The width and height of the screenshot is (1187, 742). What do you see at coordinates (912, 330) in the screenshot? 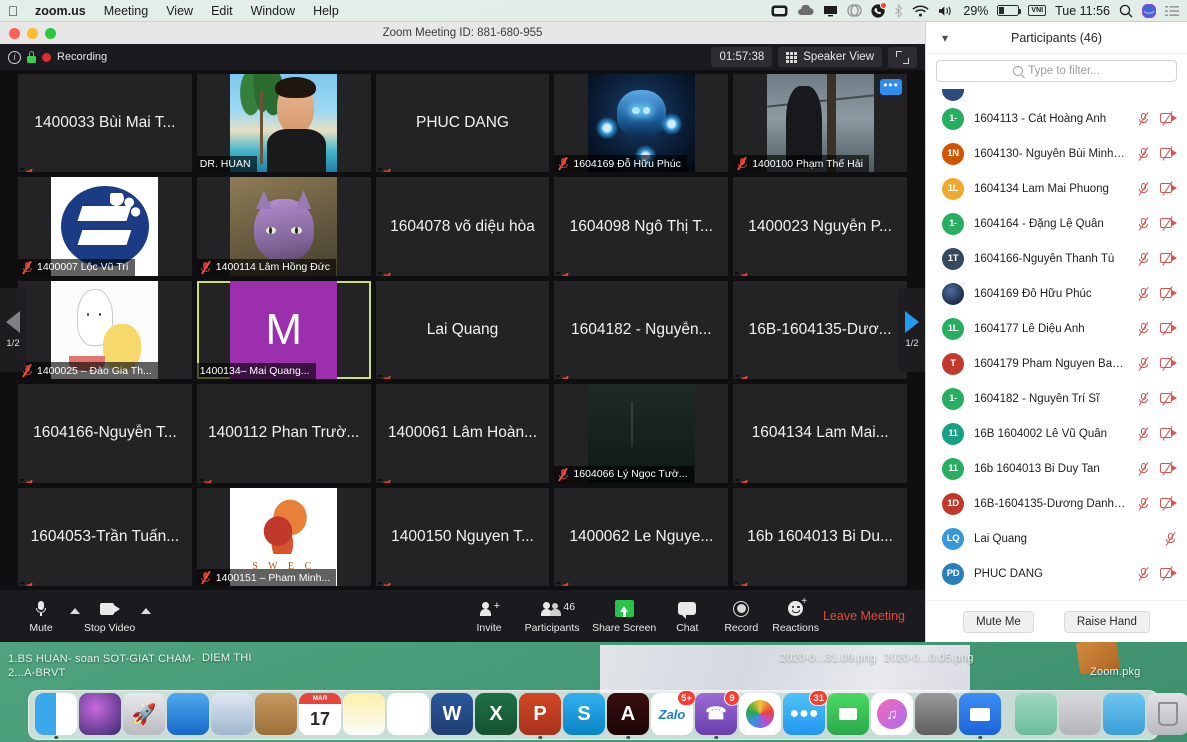
I see `next-page-button: 1/2` at bounding box center [912, 330].